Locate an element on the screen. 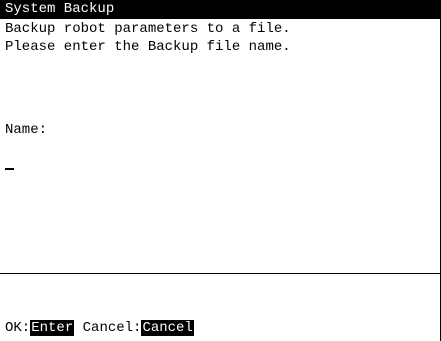 The width and height of the screenshot is (441, 341). window-title: System Backup is located at coordinates (220, 9).